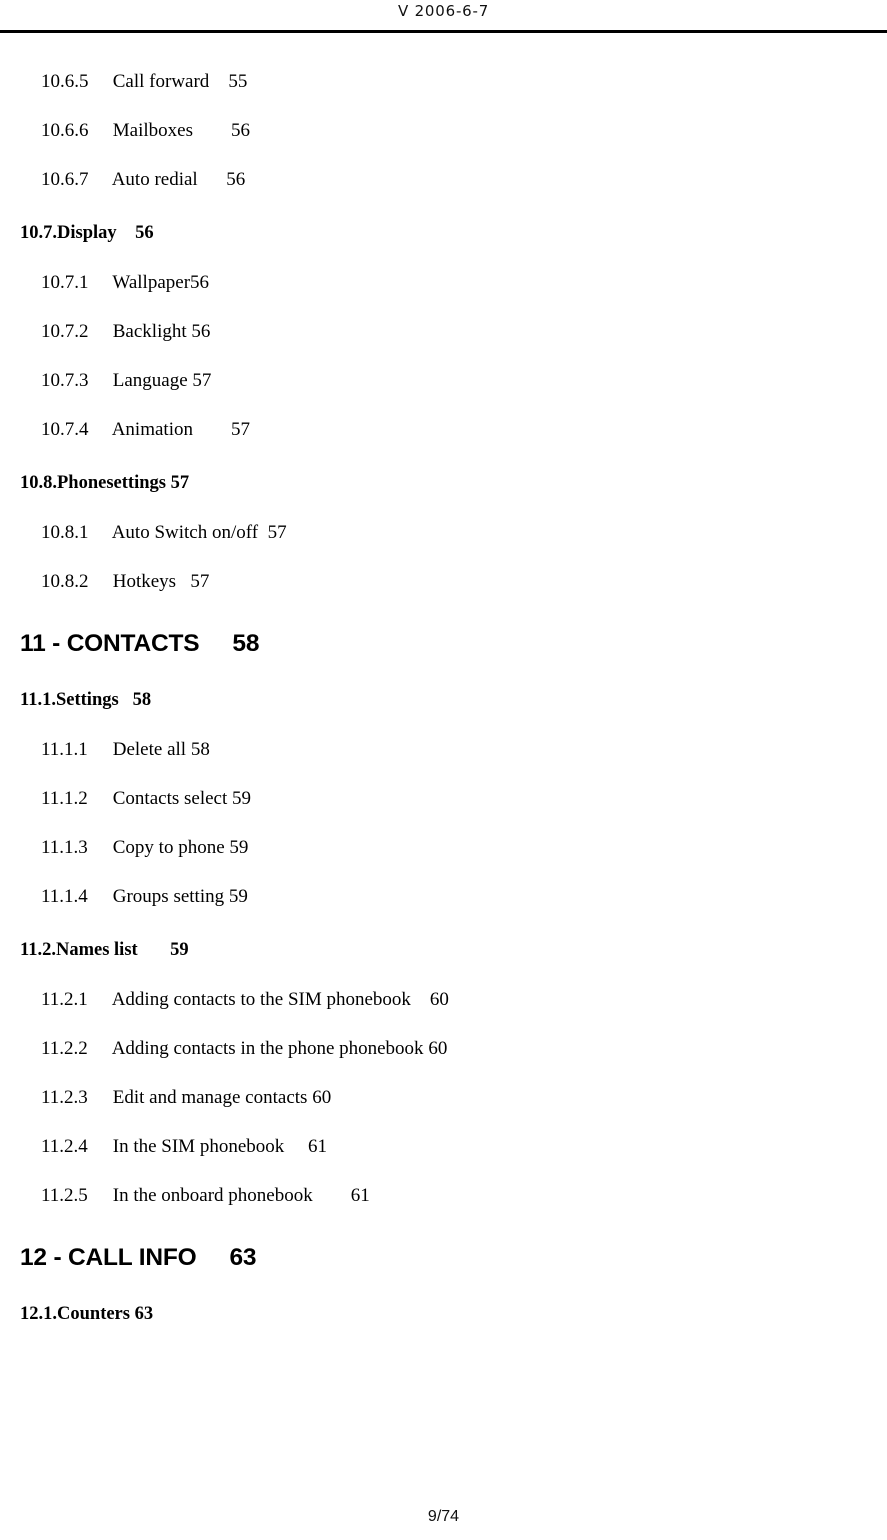 The width and height of the screenshot is (887, 1540). Describe the element at coordinates (443, 1516) in the screenshot. I see `page-footer-number: 9/74` at that location.